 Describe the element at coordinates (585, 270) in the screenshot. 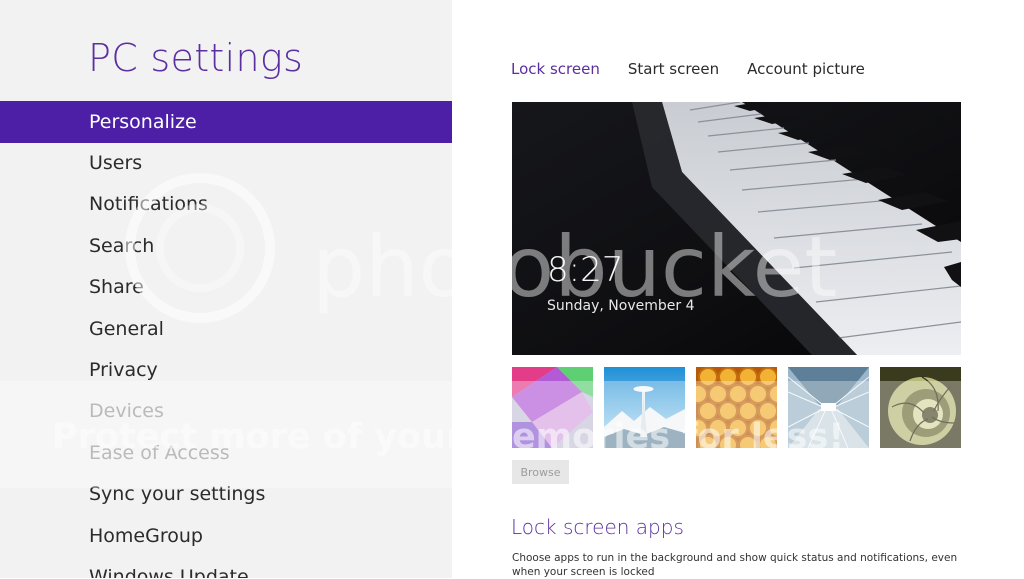

I see `lock-screen-clock: 8:27` at that location.